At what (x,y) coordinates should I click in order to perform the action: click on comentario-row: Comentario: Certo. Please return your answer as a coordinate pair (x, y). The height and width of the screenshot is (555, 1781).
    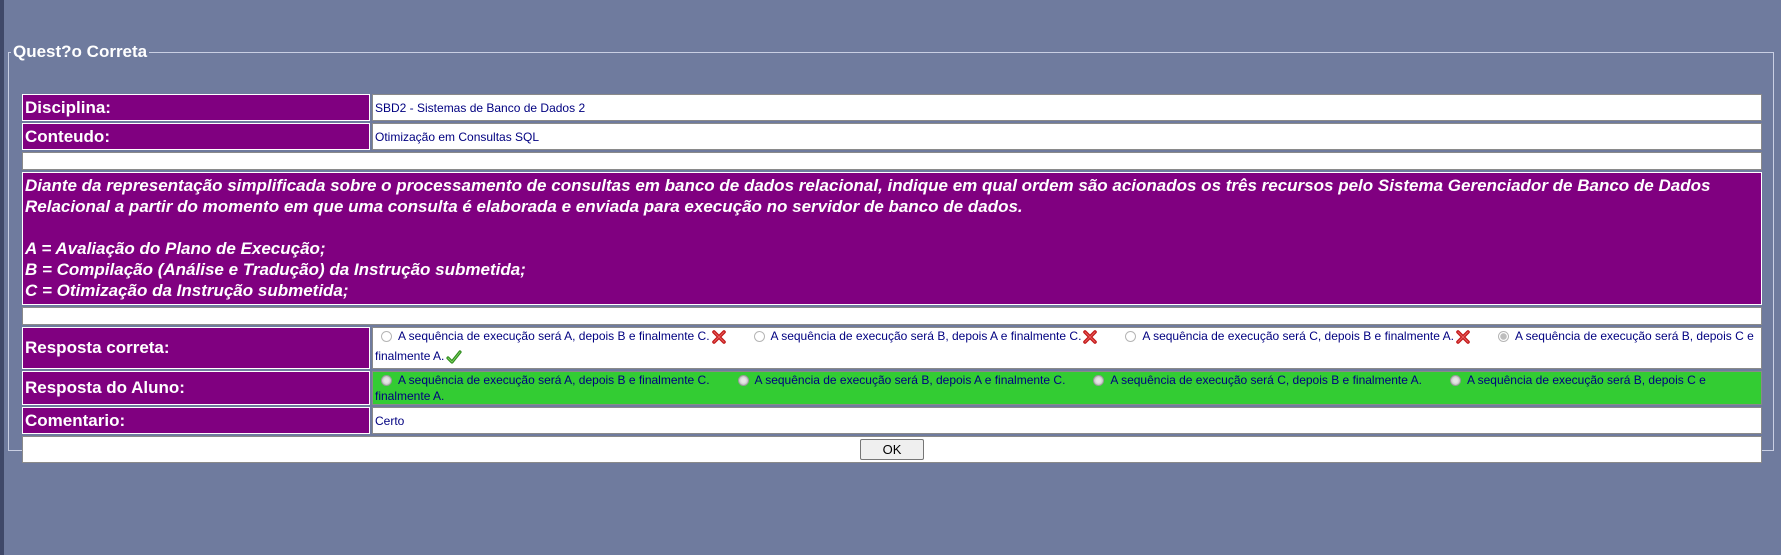
    Looking at the image, I should click on (892, 420).